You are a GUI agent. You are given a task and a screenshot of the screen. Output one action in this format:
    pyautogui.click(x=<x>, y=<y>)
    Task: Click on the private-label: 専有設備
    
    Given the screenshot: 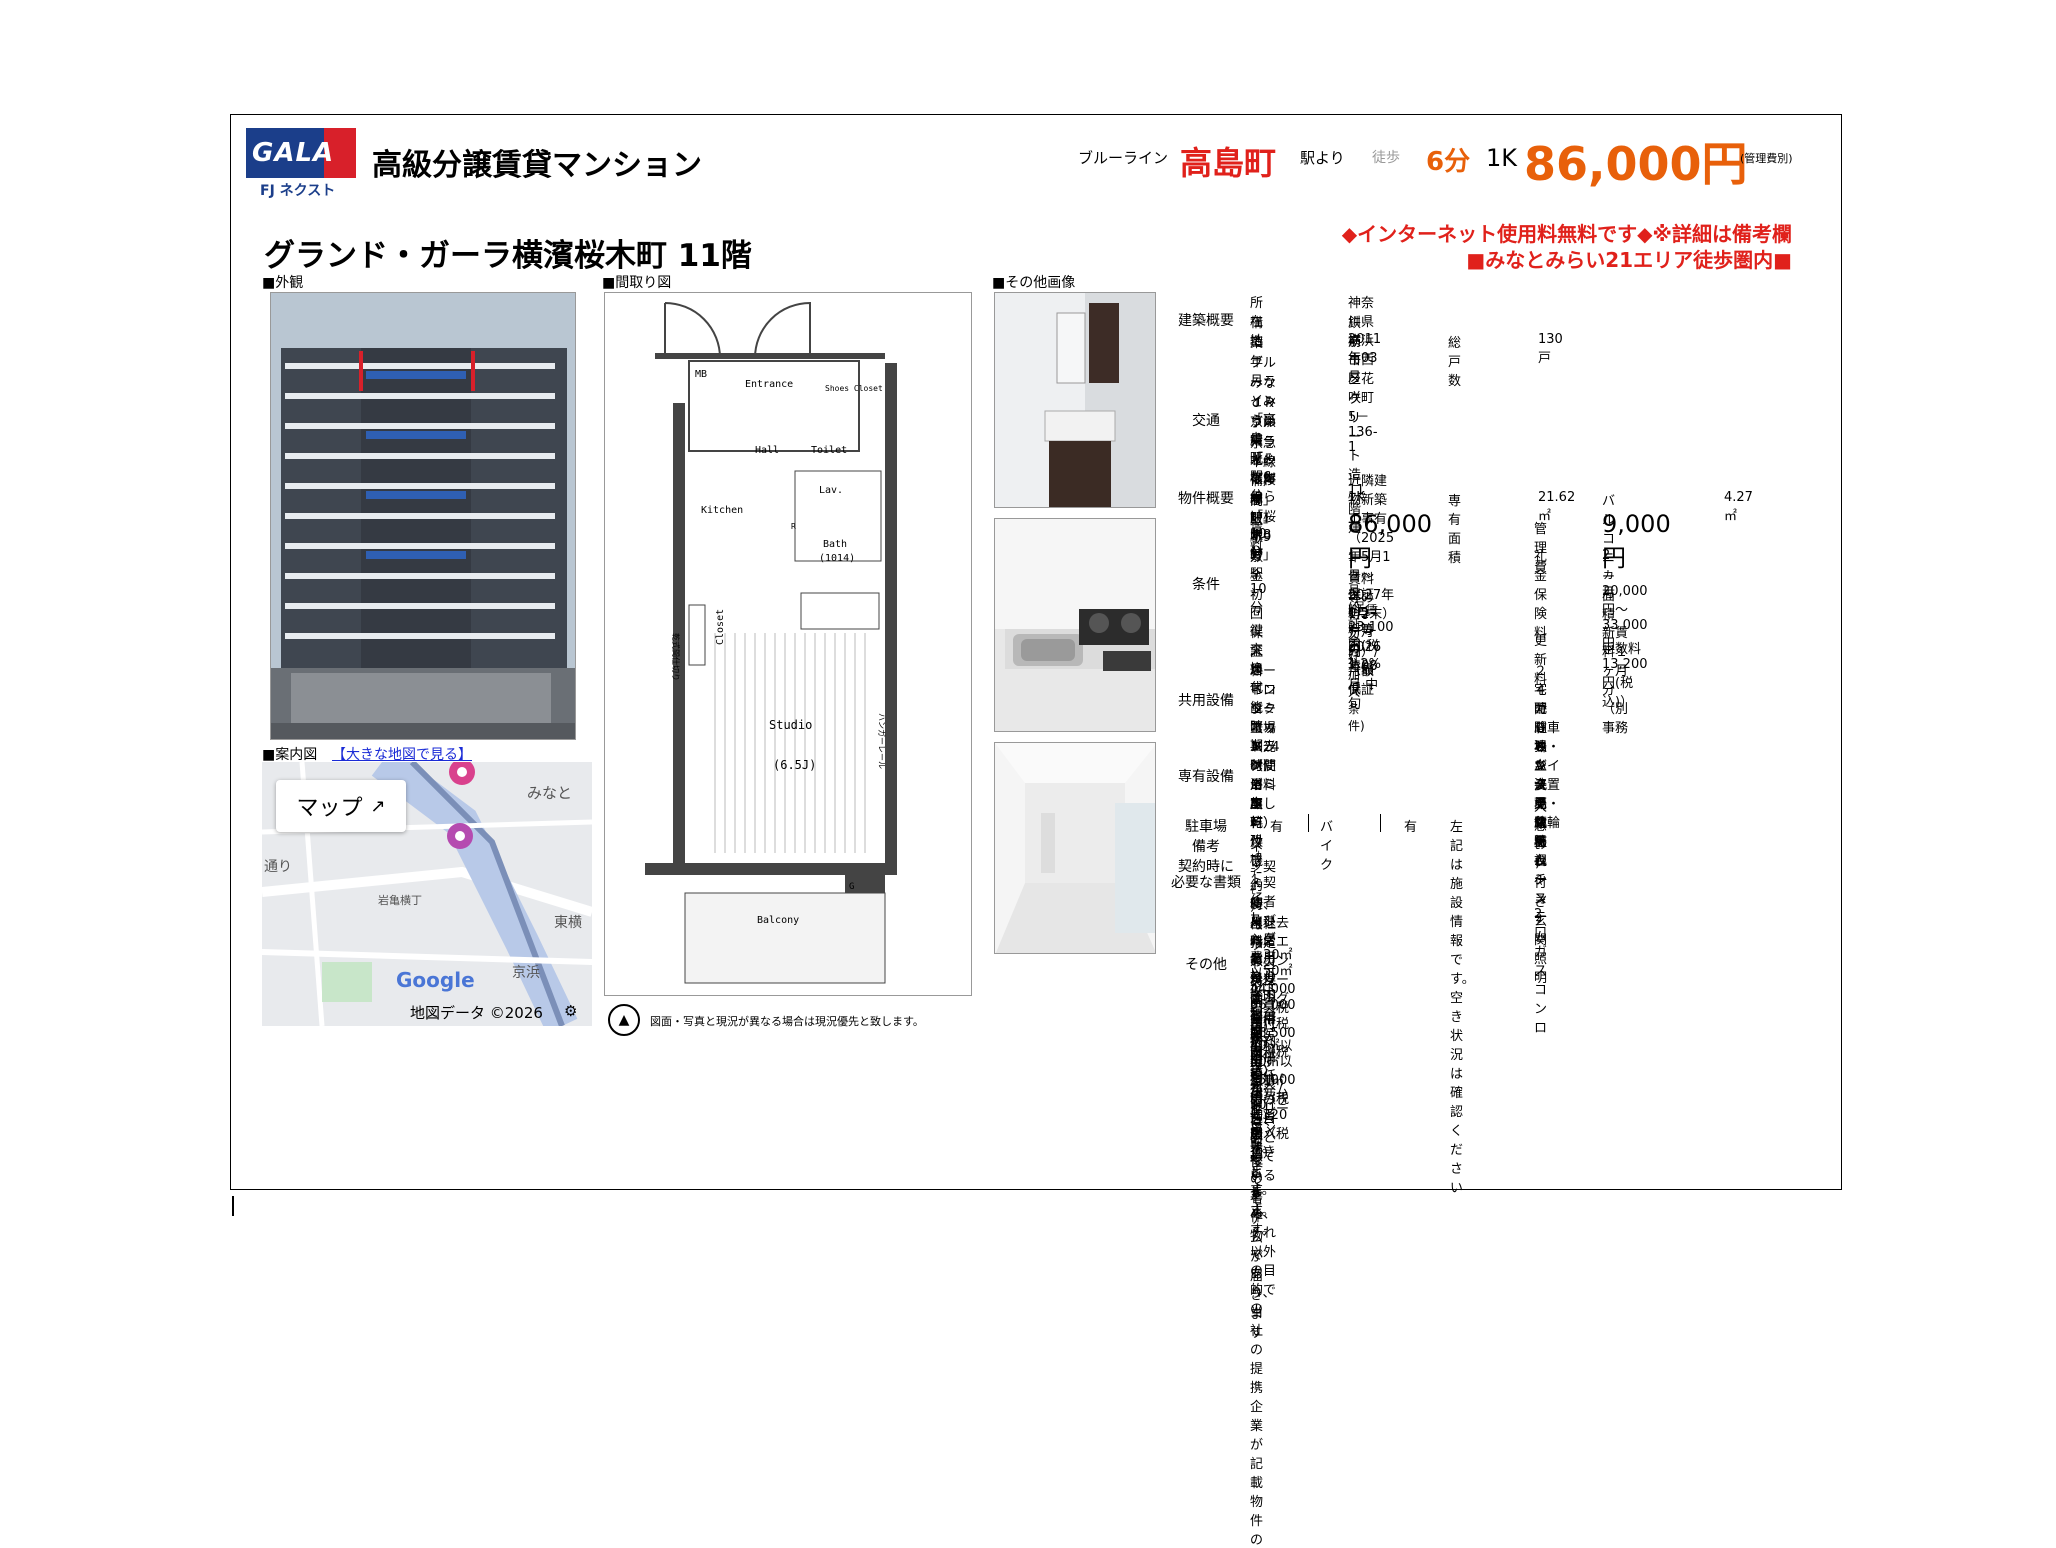 What is the action you would take?
    pyautogui.click(x=1206, y=777)
    